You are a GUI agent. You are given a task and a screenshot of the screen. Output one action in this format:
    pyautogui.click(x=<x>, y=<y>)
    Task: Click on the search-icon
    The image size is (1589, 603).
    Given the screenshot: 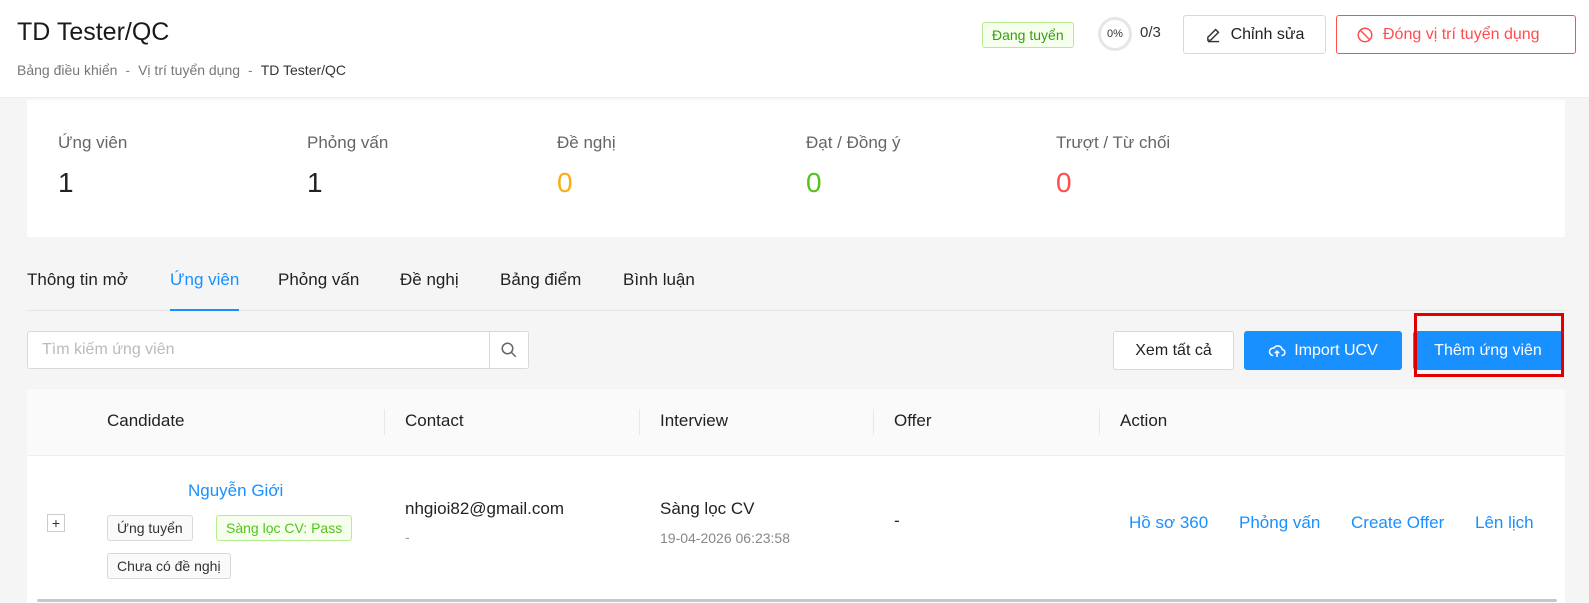 What is the action you would take?
    pyautogui.click(x=509, y=350)
    